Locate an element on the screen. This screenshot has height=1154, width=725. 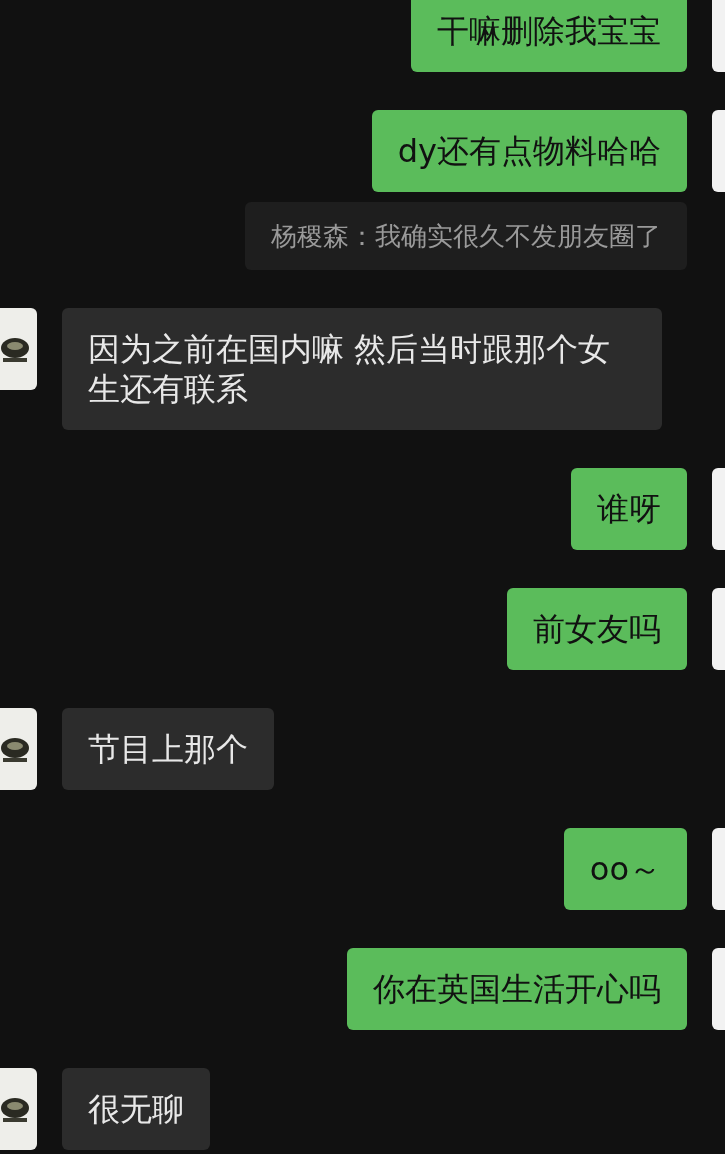
message-bubble: oo～ is located at coordinates (625, 869).